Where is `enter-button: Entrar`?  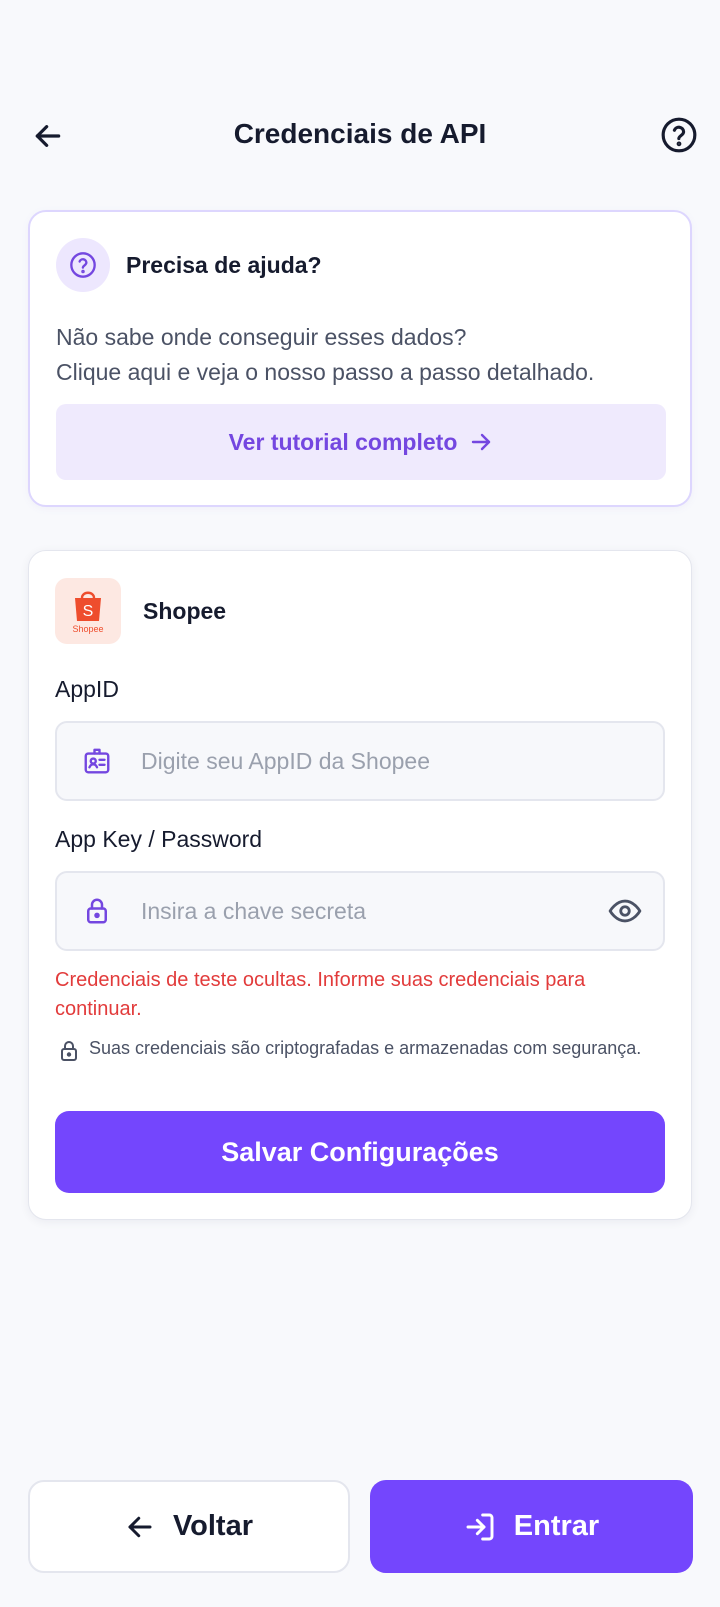 enter-button: Entrar is located at coordinates (531, 1526).